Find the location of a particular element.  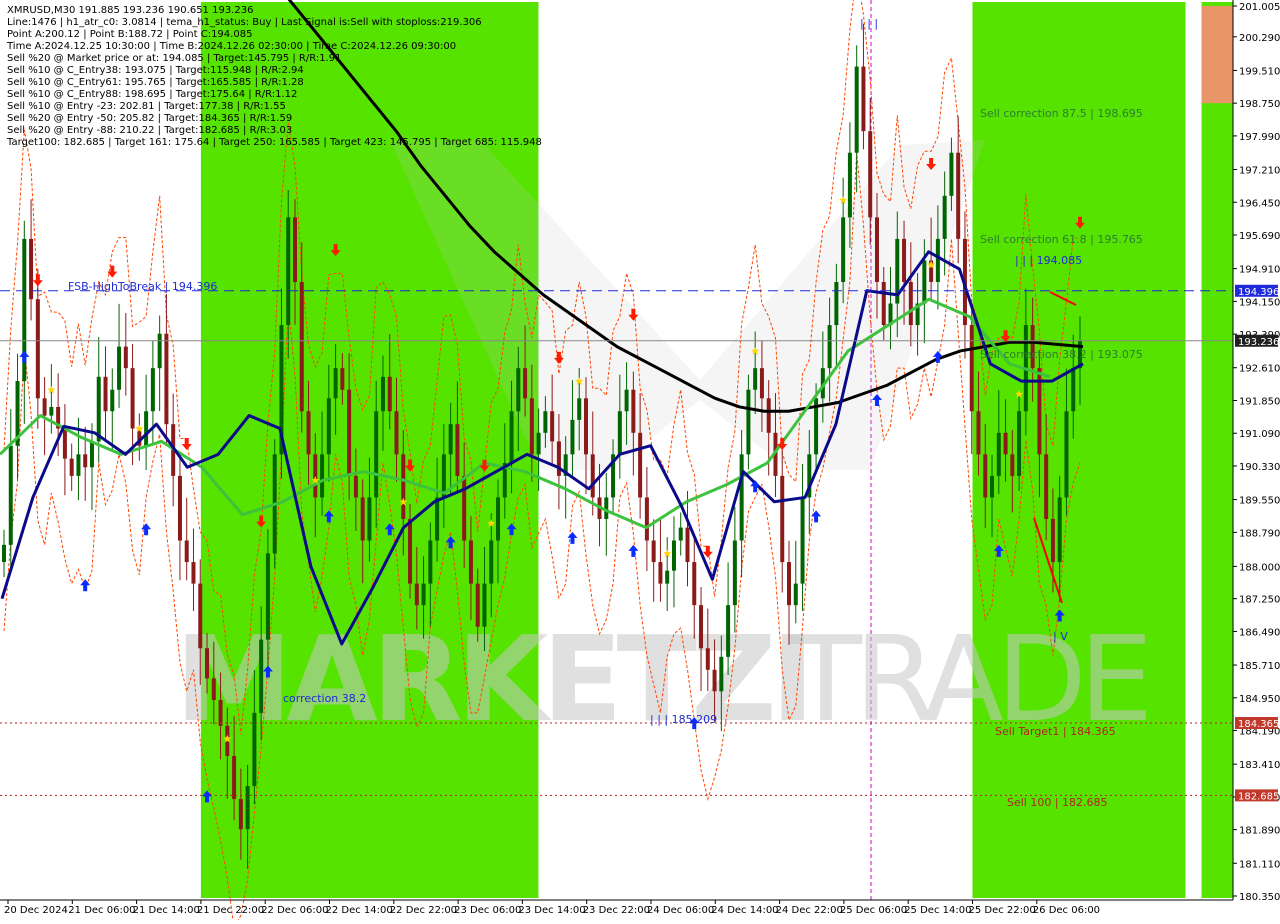

time-tick-label: 21 Dec 22:00 is located at coordinates (230, 910).